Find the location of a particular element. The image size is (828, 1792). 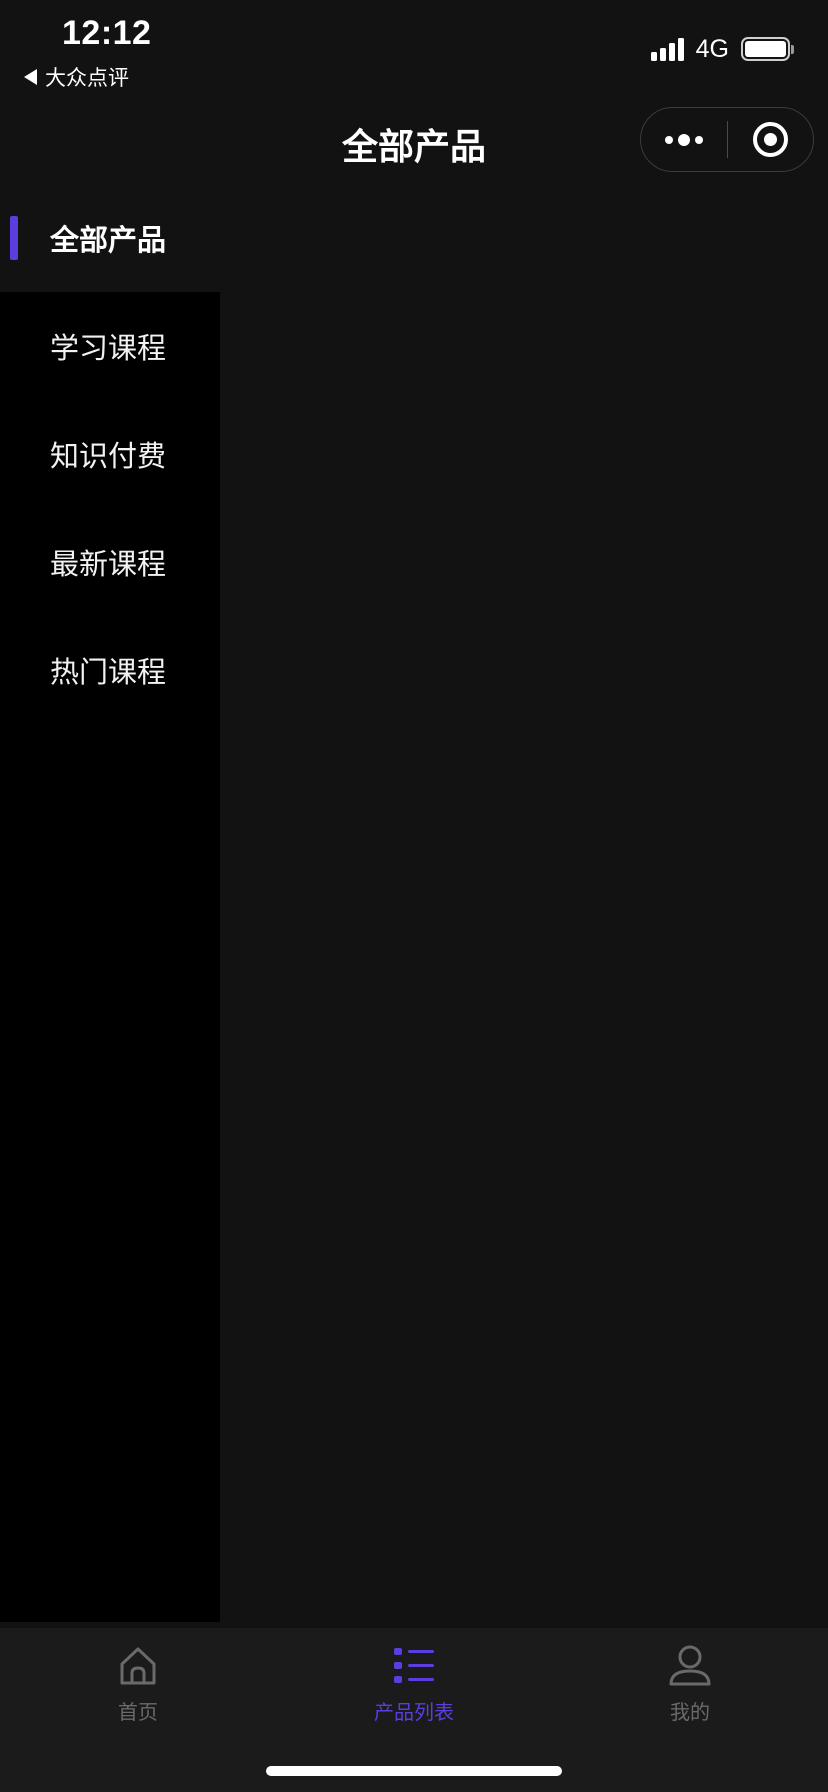

tab-home: 首页 is located at coordinates (138, 1692).